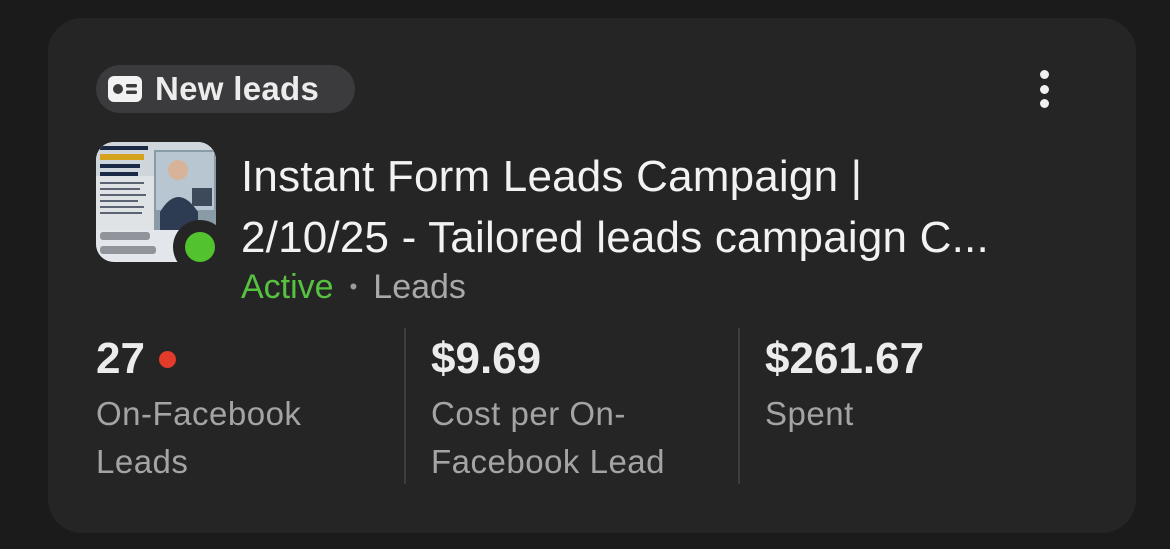  What do you see at coordinates (125, 89) in the screenshot?
I see `lead-form-icon` at bounding box center [125, 89].